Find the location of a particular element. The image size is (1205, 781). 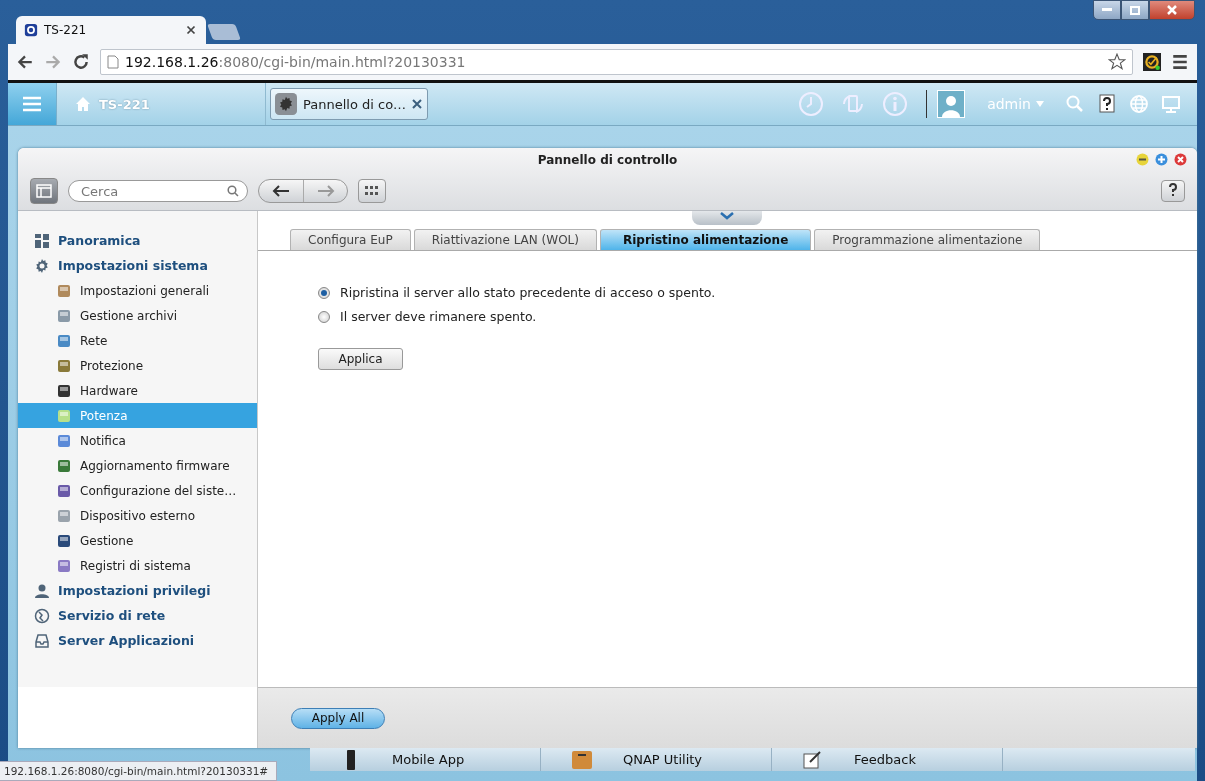

avatar is located at coordinates (951, 104).